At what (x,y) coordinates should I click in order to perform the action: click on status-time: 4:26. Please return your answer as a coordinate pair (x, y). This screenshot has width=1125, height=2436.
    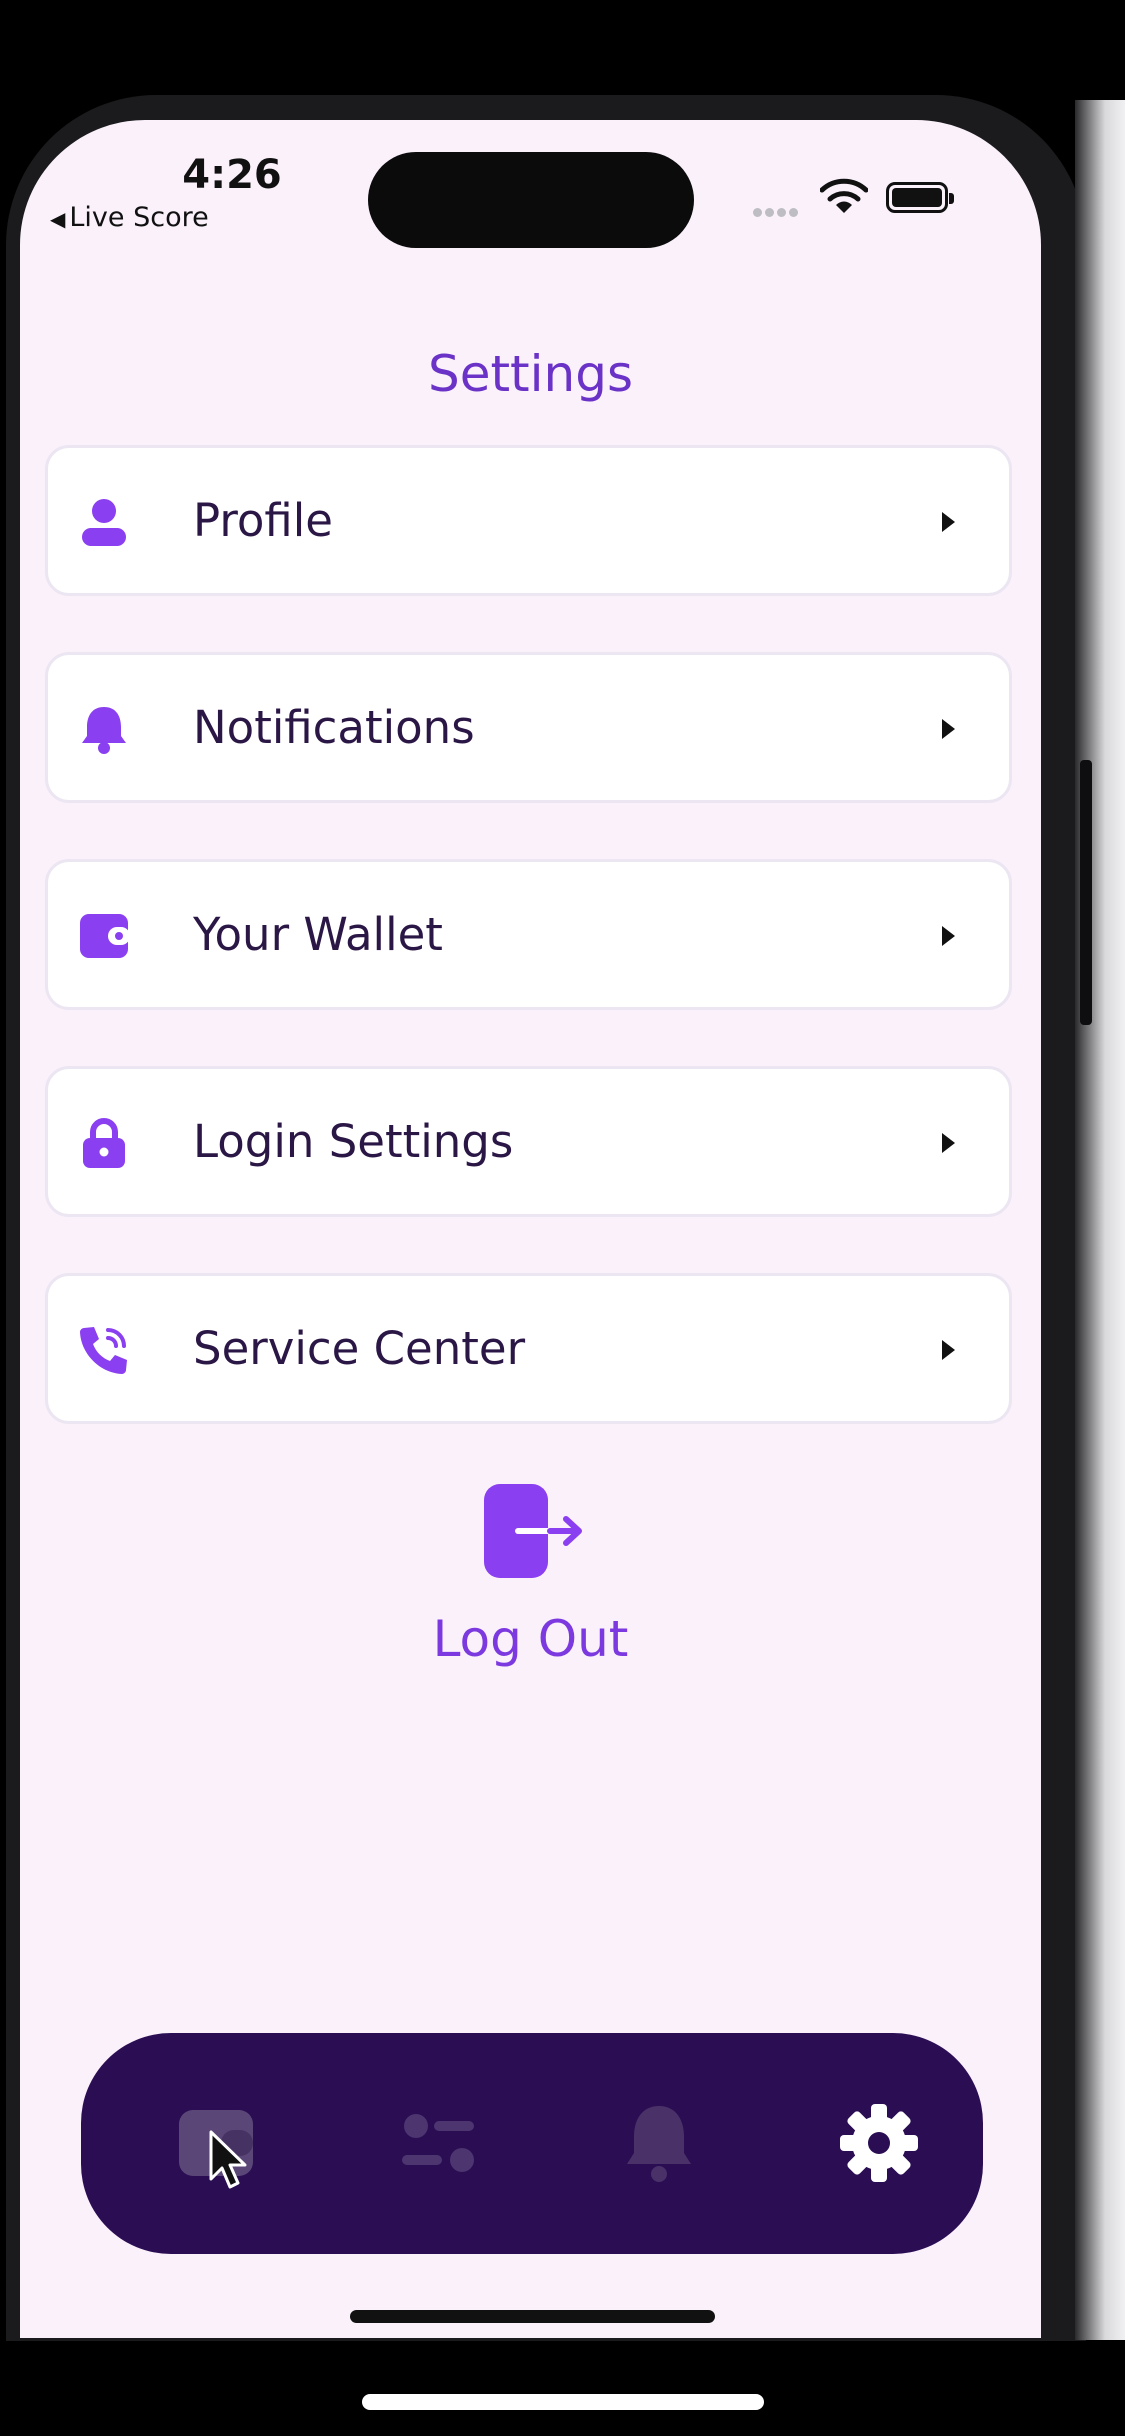
    Looking at the image, I should click on (232, 175).